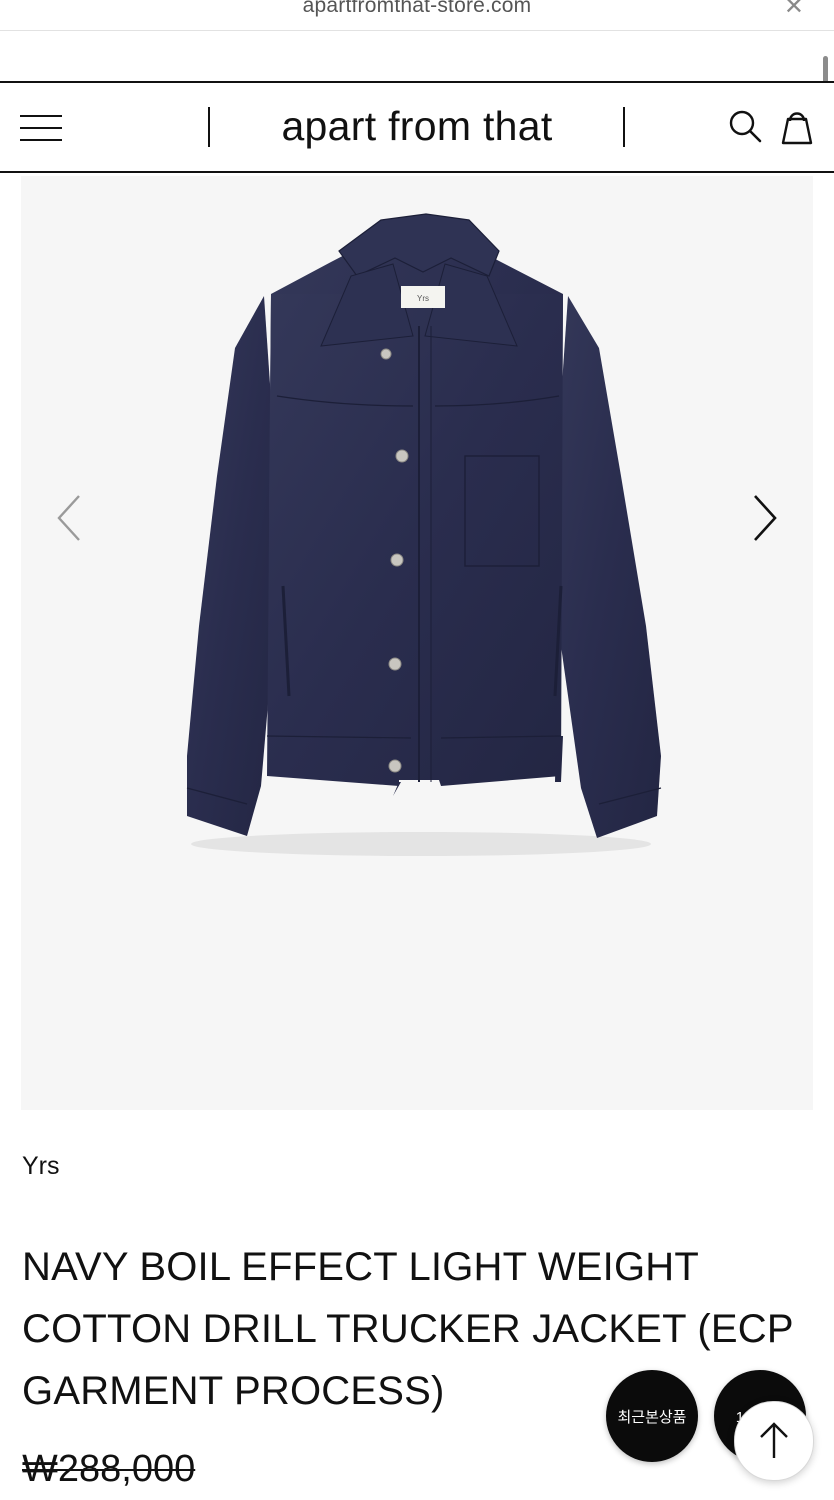  I want to click on recently-viewed-button: 최근본상품, so click(652, 1416).